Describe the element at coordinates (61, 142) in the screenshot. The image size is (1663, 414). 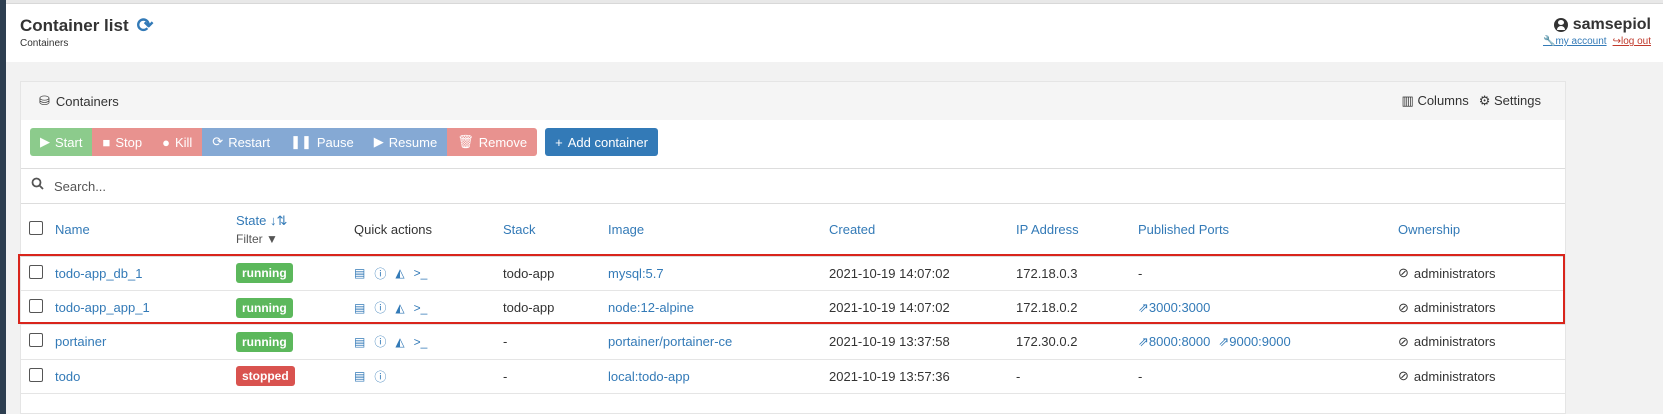
I see `start-button: ▶ Start` at that location.